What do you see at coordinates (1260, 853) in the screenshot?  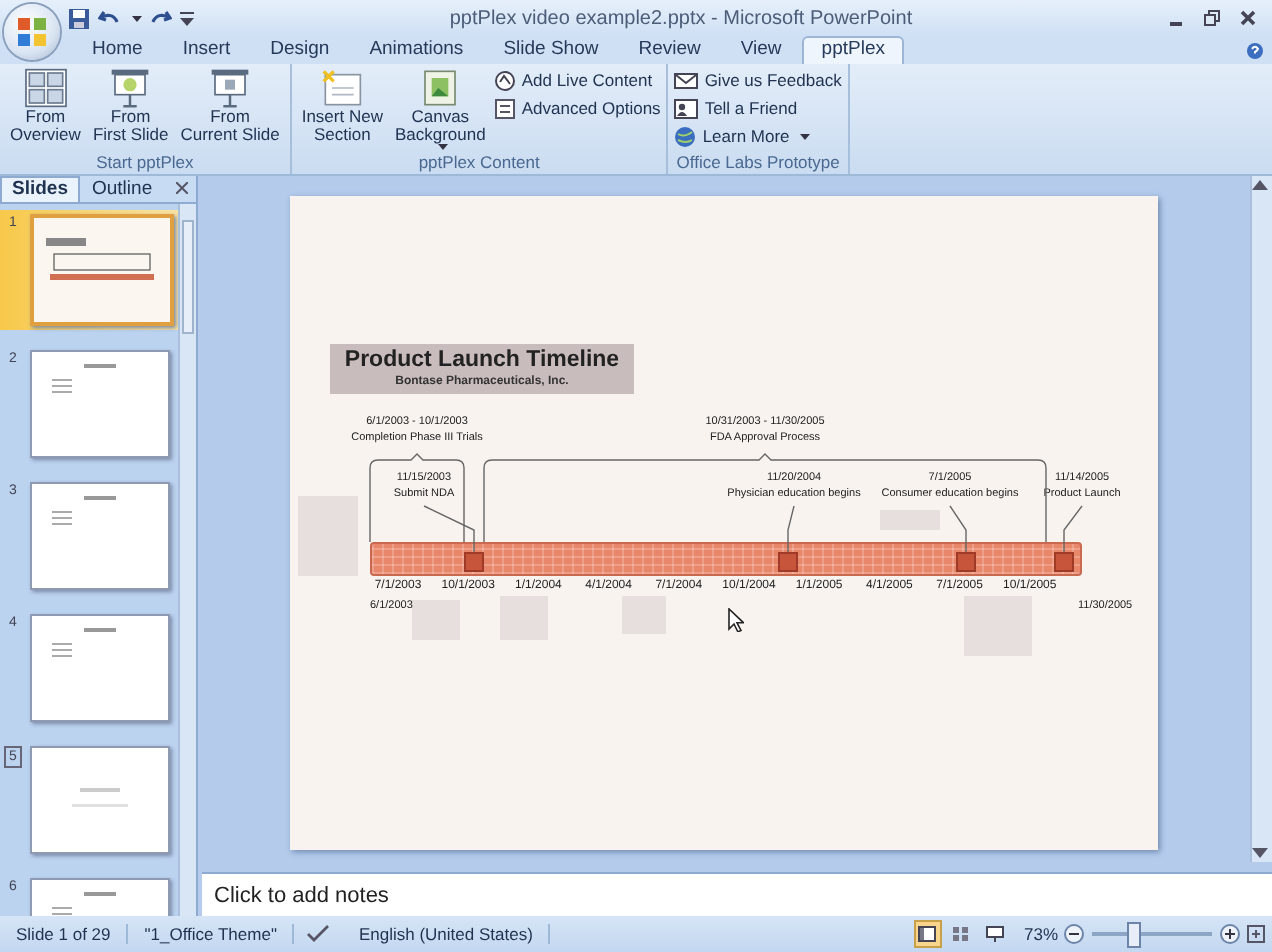 I see `scroll-down-icon` at bounding box center [1260, 853].